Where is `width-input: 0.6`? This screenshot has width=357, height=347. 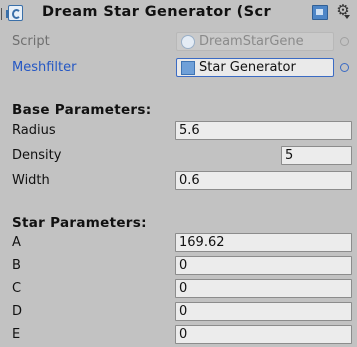 width-input: 0.6 is located at coordinates (263, 180).